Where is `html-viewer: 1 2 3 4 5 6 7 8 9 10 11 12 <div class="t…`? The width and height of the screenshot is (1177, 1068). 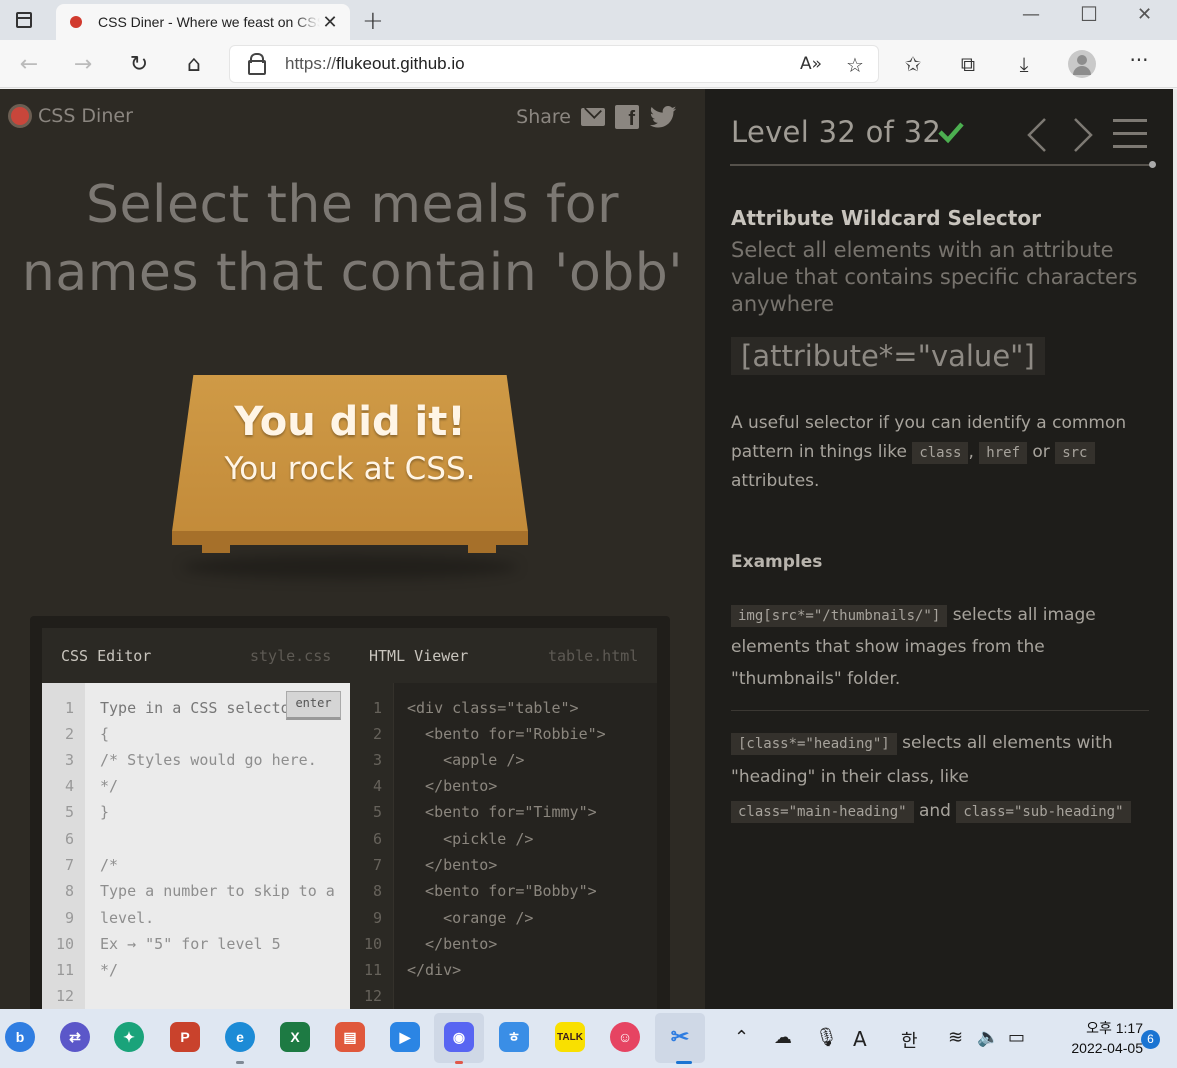 html-viewer: 1 2 3 4 5 6 7 8 9 10 11 12 <div class="t… is located at coordinates (503, 846).